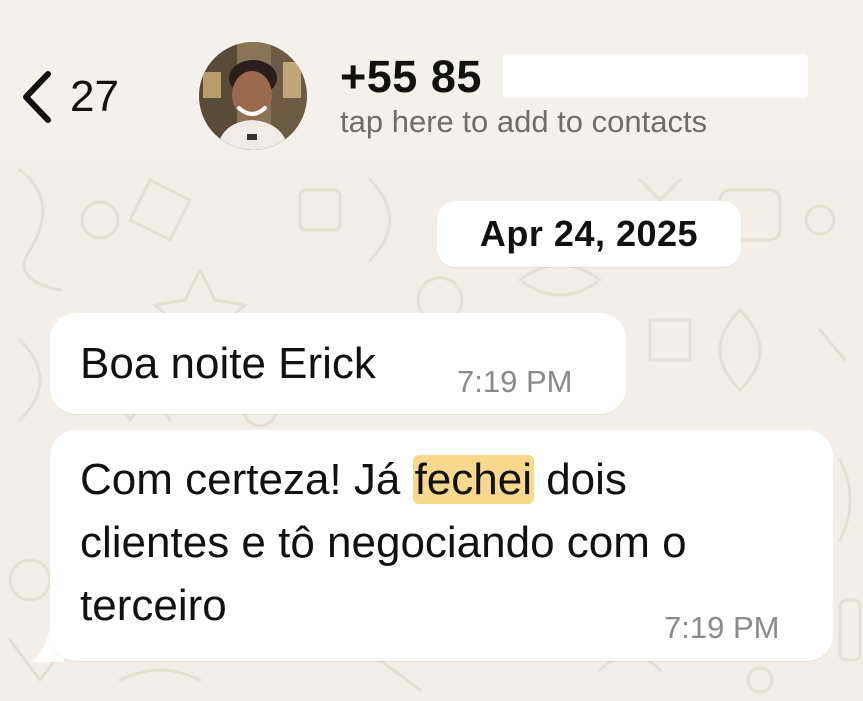  What do you see at coordinates (411, 76) in the screenshot?
I see `contact-phone-number: +55 85` at bounding box center [411, 76].